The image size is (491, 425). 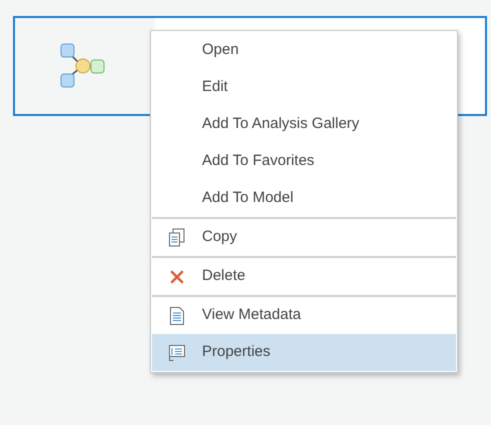 What do you see at coordinates (177, 277) in the screenshot?
I see `delete-icon` at bounding box center [177, 277].